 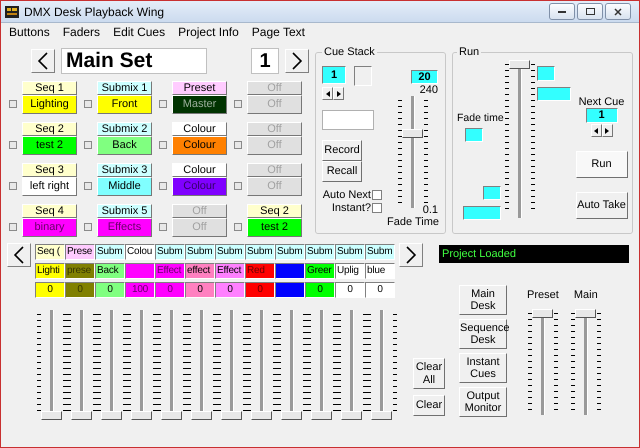 I want to click on clear-all-button: Clear All, so click(x=429, y=373).